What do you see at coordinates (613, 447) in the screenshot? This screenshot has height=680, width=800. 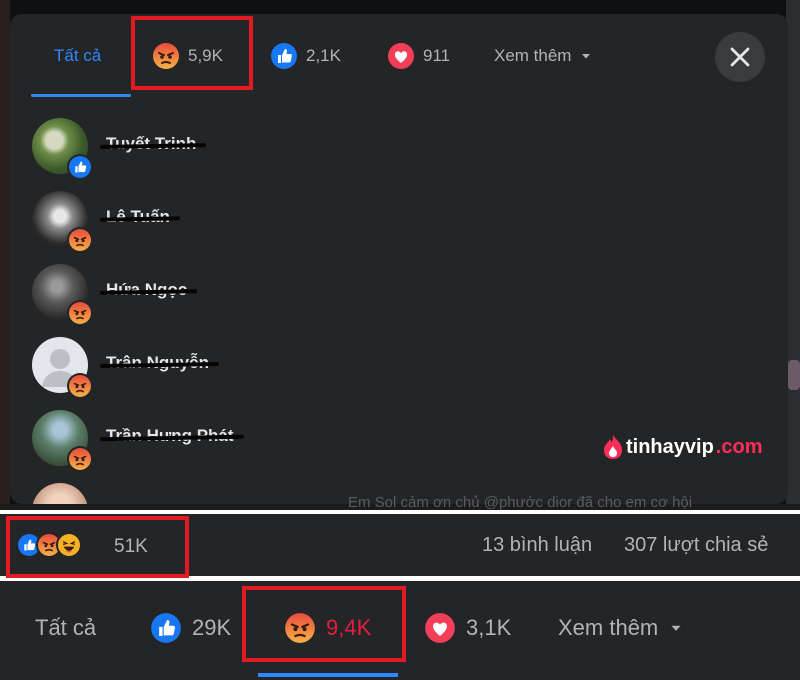 I see `flame-logo-icon` at bounding box center [613, 447].